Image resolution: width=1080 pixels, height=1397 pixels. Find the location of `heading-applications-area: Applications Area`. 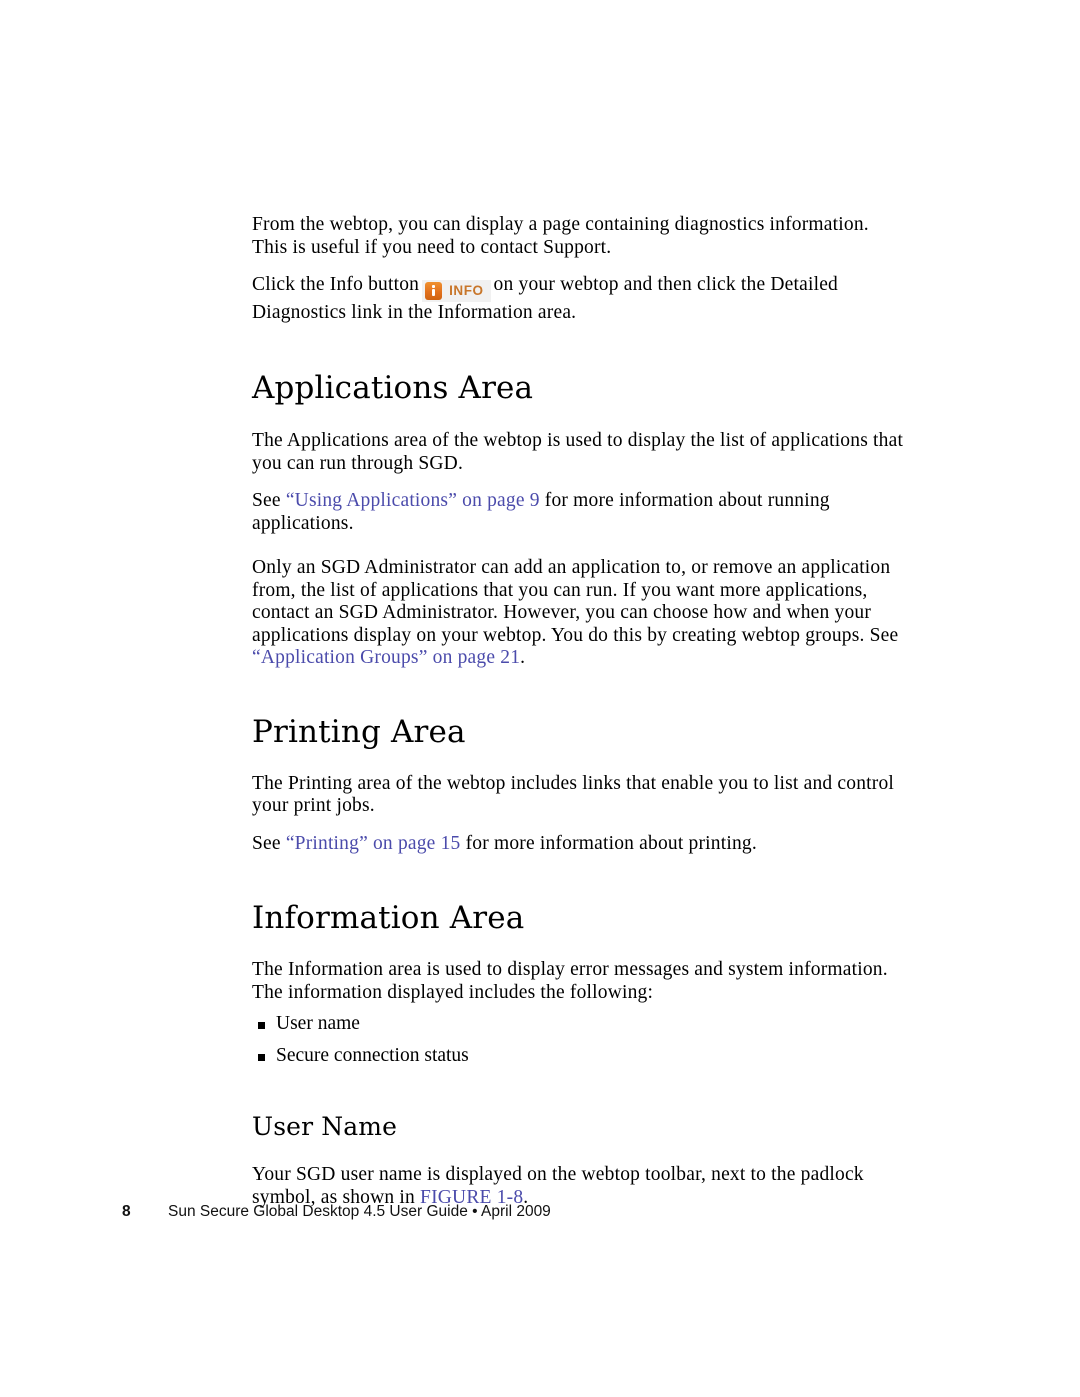

heading-applications-area: Applications Area is located at coordinates (393, 388).